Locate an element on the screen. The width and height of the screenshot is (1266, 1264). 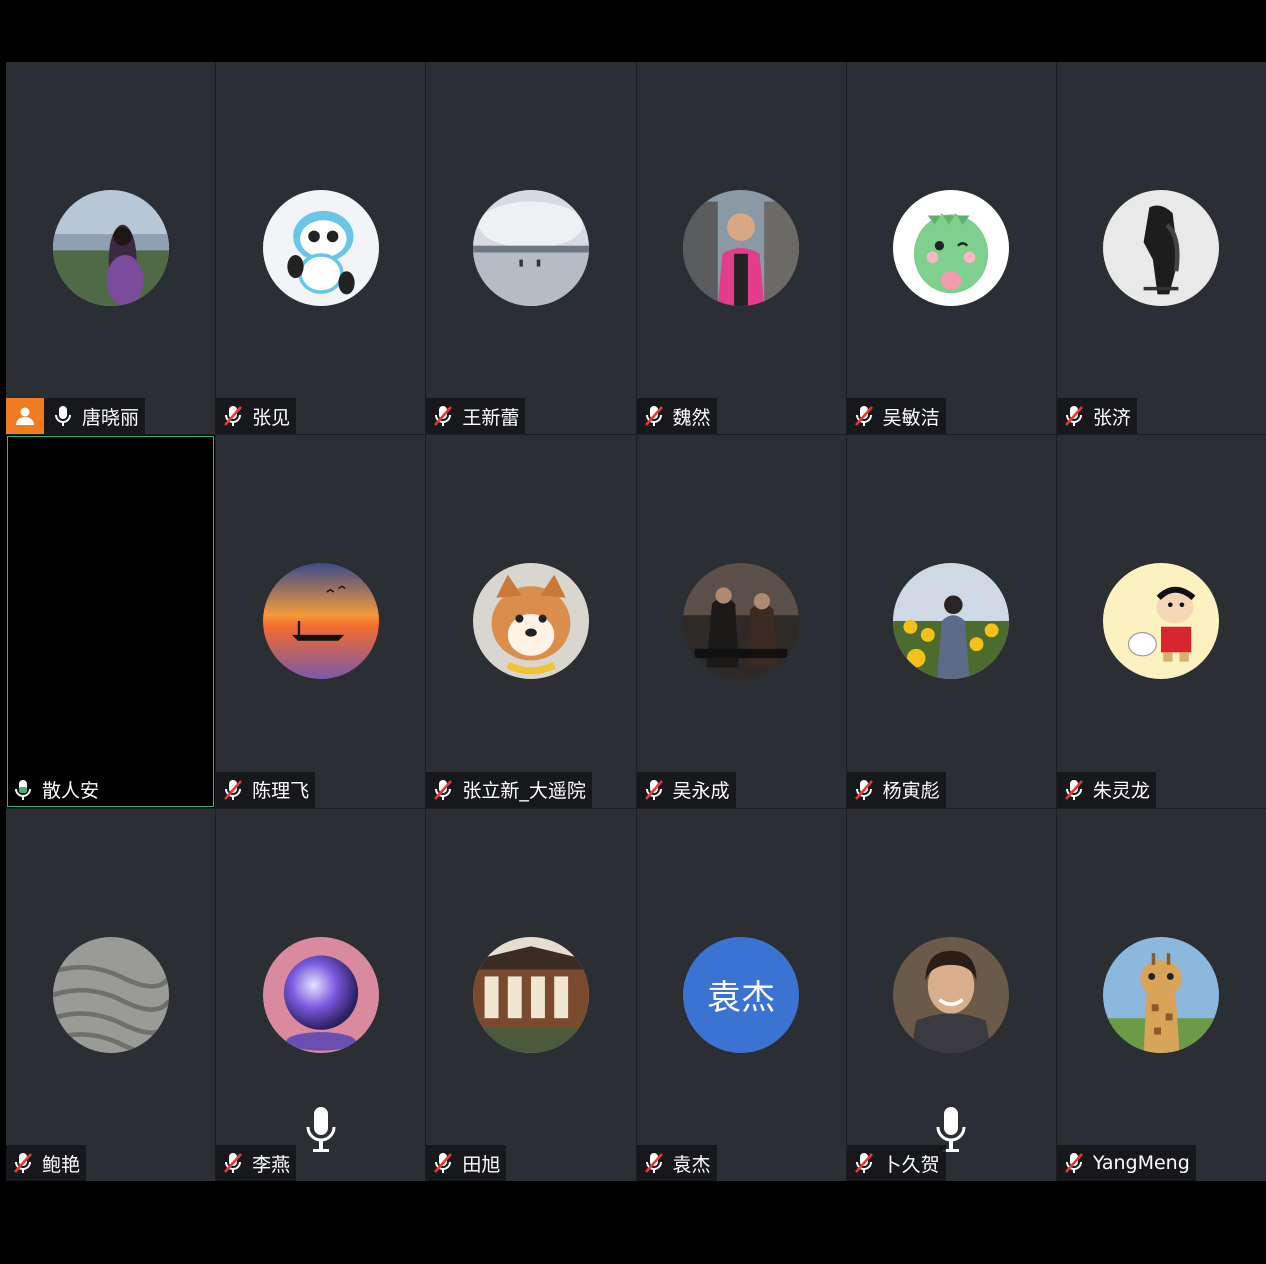
name-bar: 鲍艳 is located at coordinates (46, 1163).